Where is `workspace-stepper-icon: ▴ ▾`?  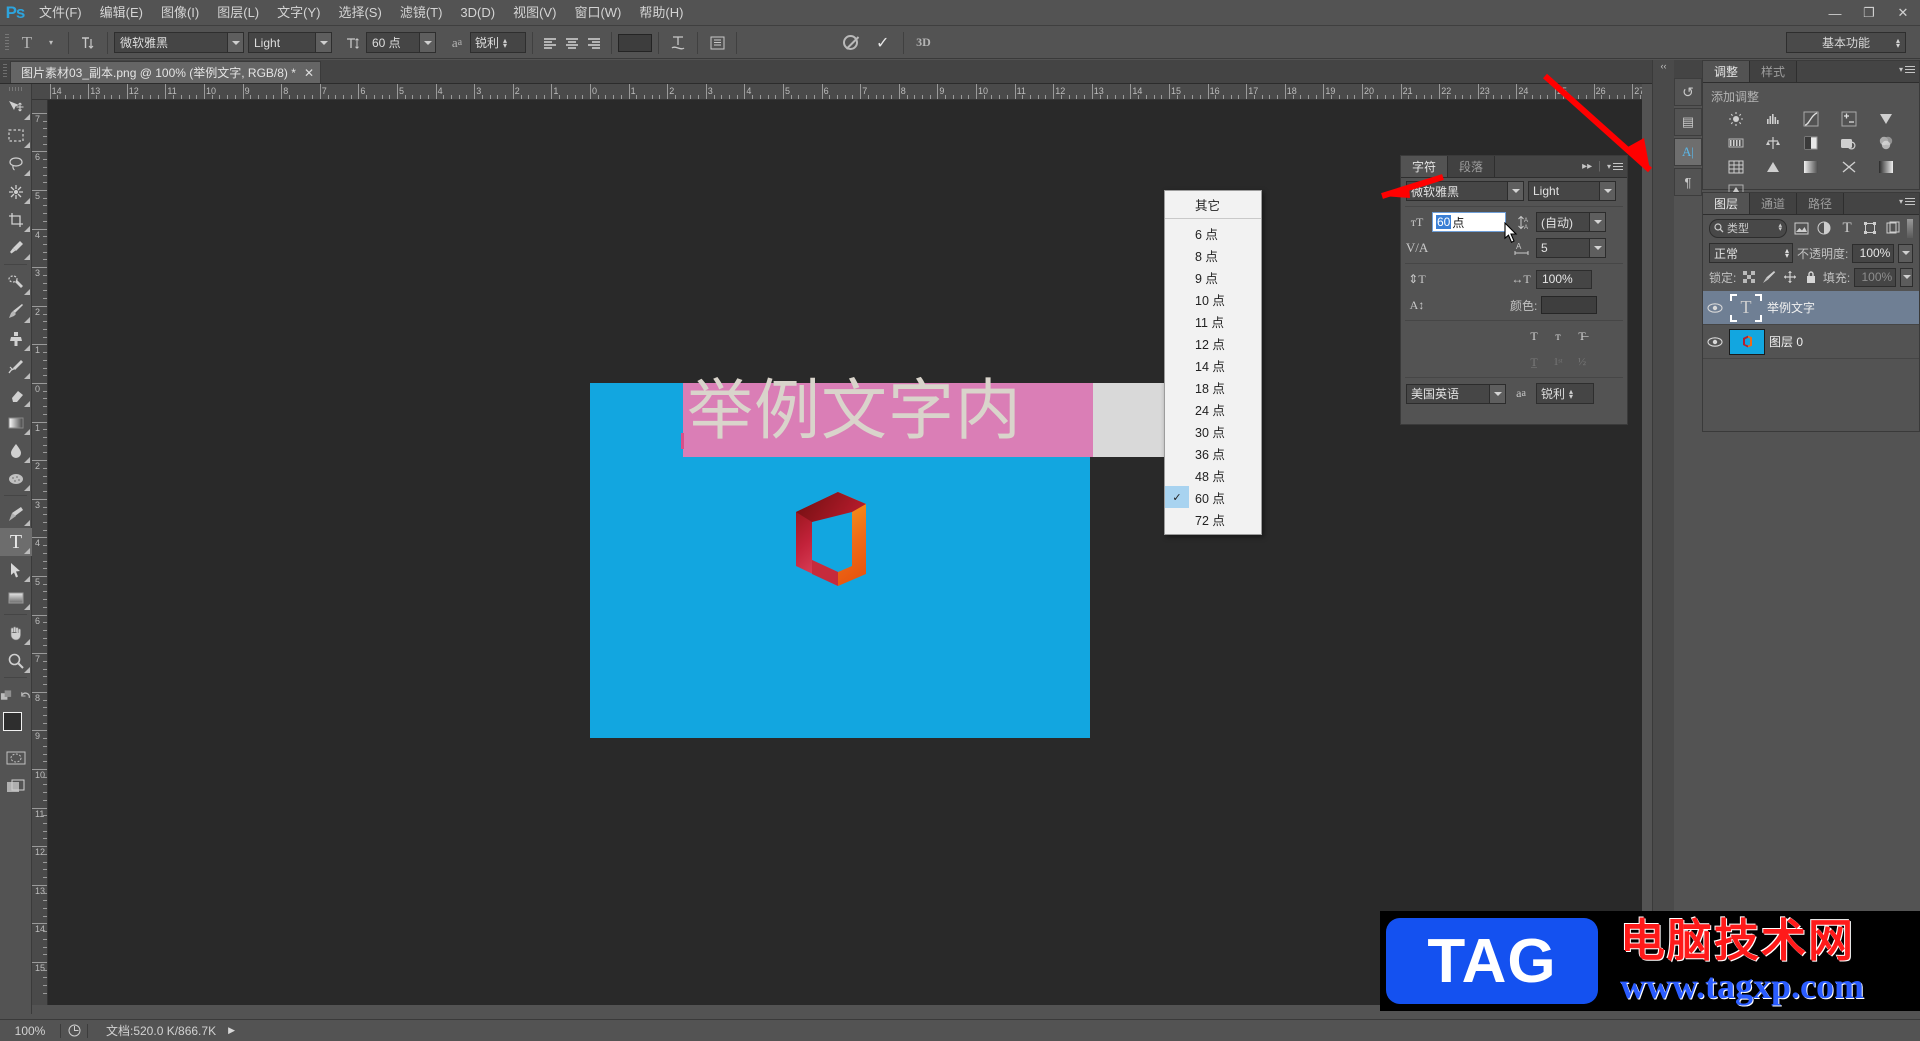 workspace-stepper-icon: ▴ ▾ is located at coordinates (1898, 42).